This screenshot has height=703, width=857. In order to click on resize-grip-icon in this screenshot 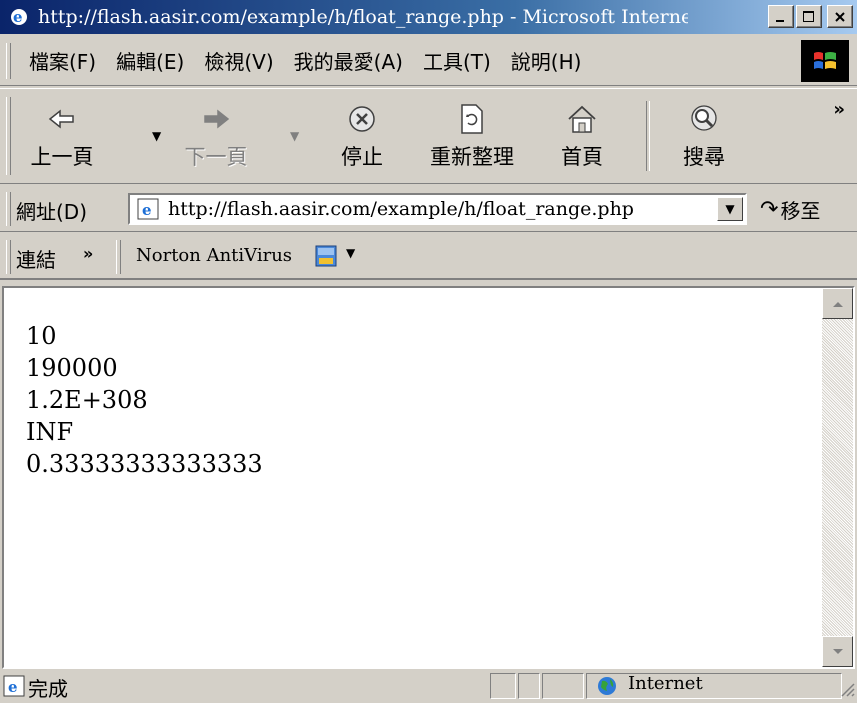, I will do `click(847, 691)`.